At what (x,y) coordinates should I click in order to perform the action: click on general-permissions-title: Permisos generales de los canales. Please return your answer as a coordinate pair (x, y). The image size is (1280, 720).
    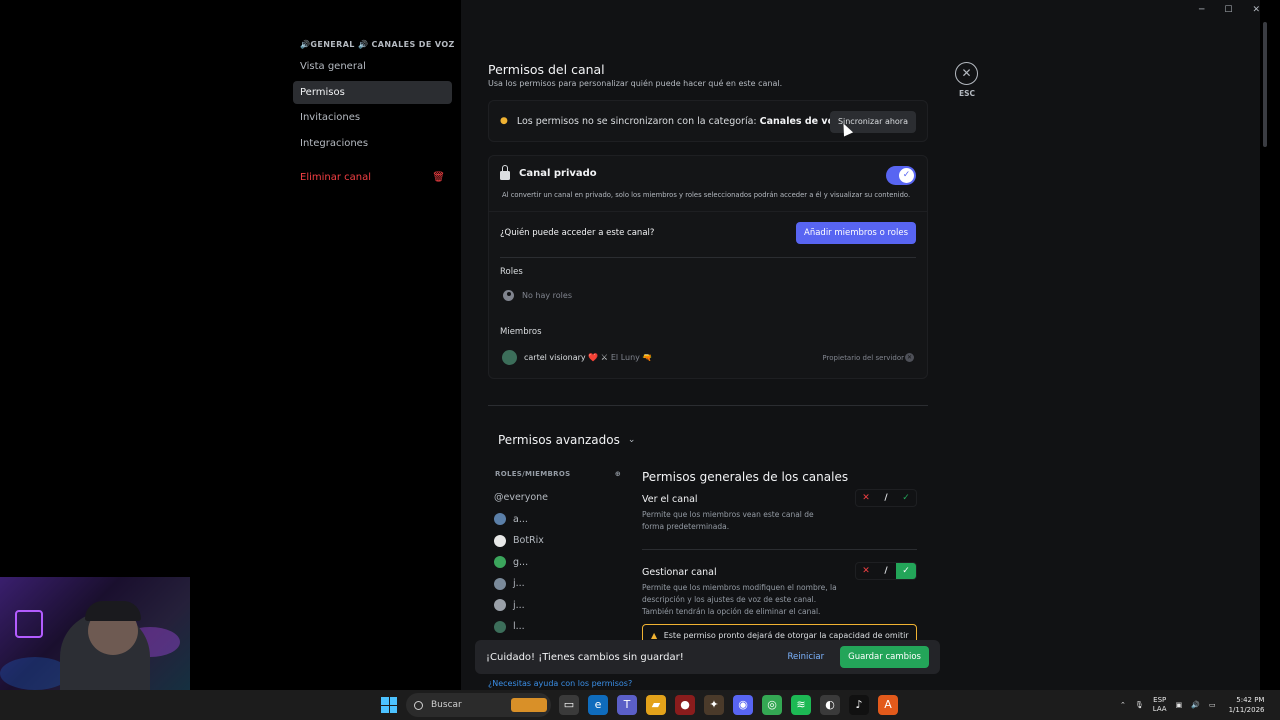
    Looking at the image, I should click on (745, 477).